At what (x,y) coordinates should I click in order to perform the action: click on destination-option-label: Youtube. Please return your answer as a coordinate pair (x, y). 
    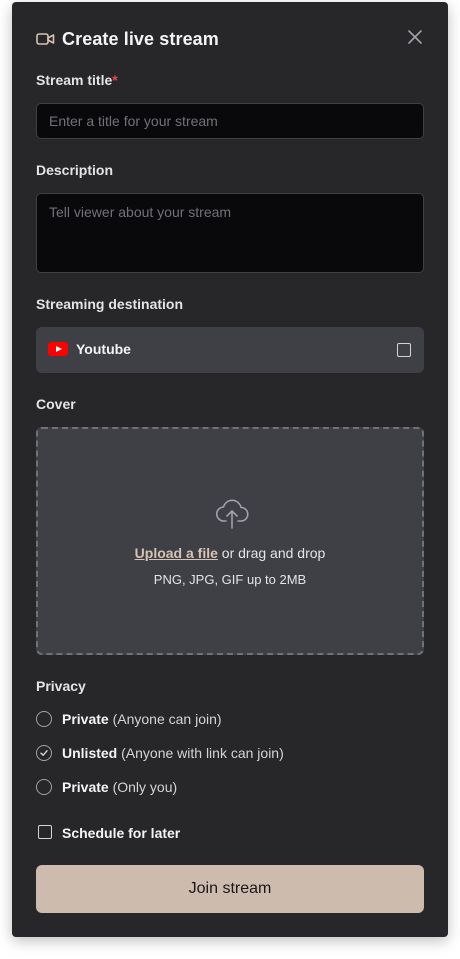
    Looking at the image, I should click on (103, 349).